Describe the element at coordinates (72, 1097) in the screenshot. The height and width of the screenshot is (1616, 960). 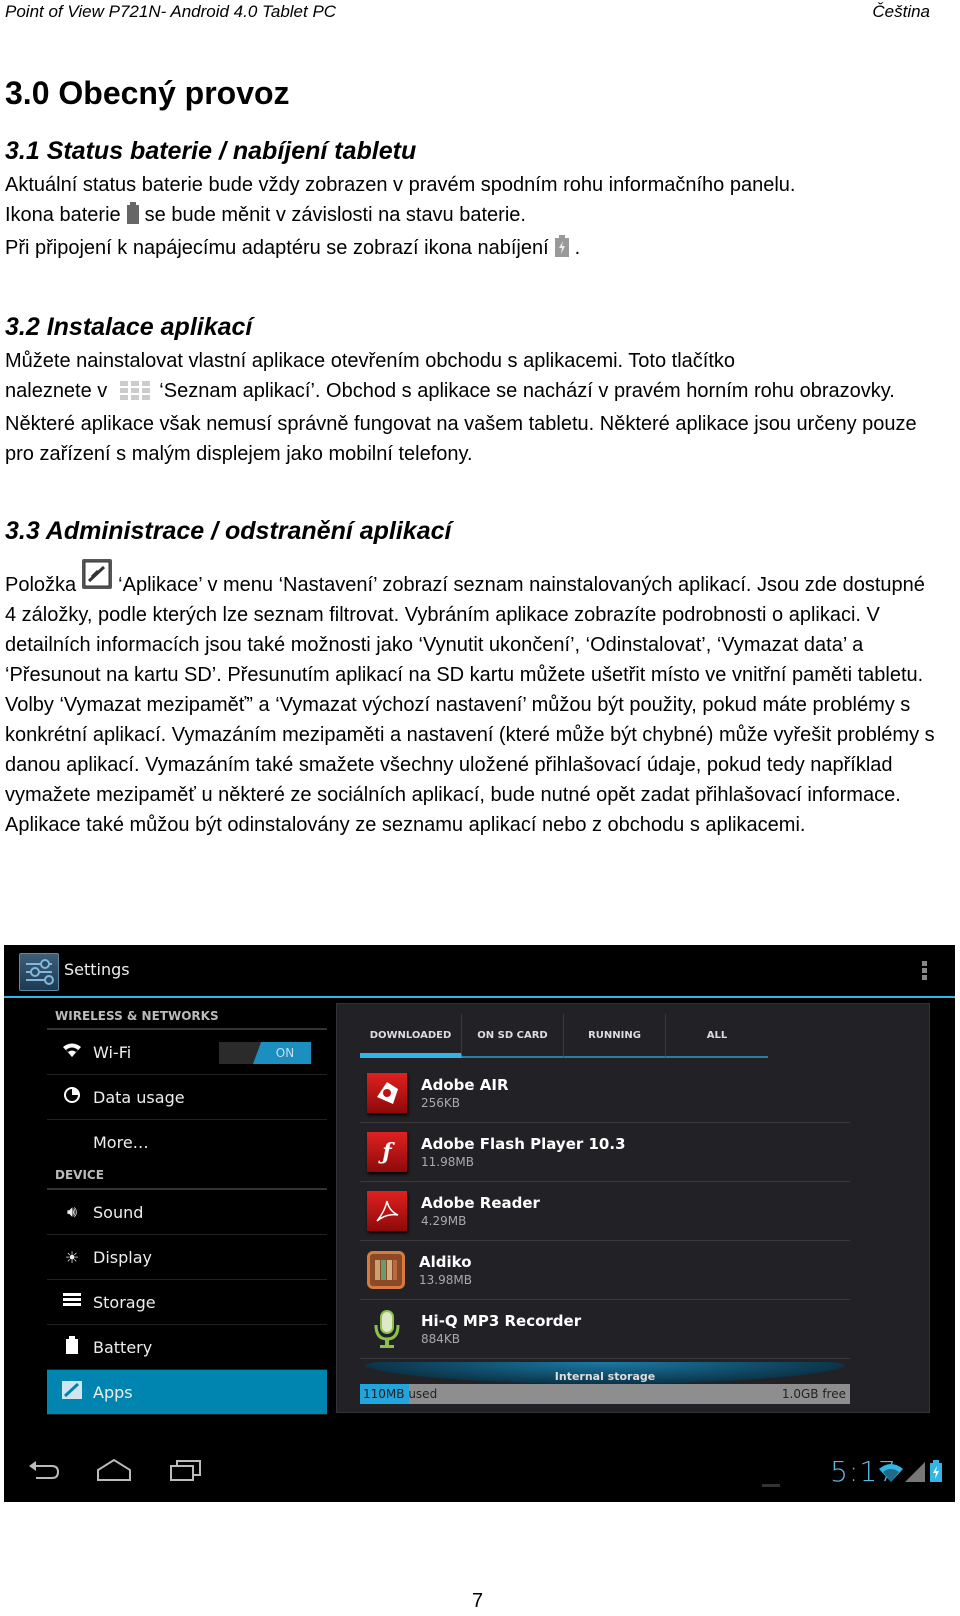
I see `data-usage-icon` at that location.